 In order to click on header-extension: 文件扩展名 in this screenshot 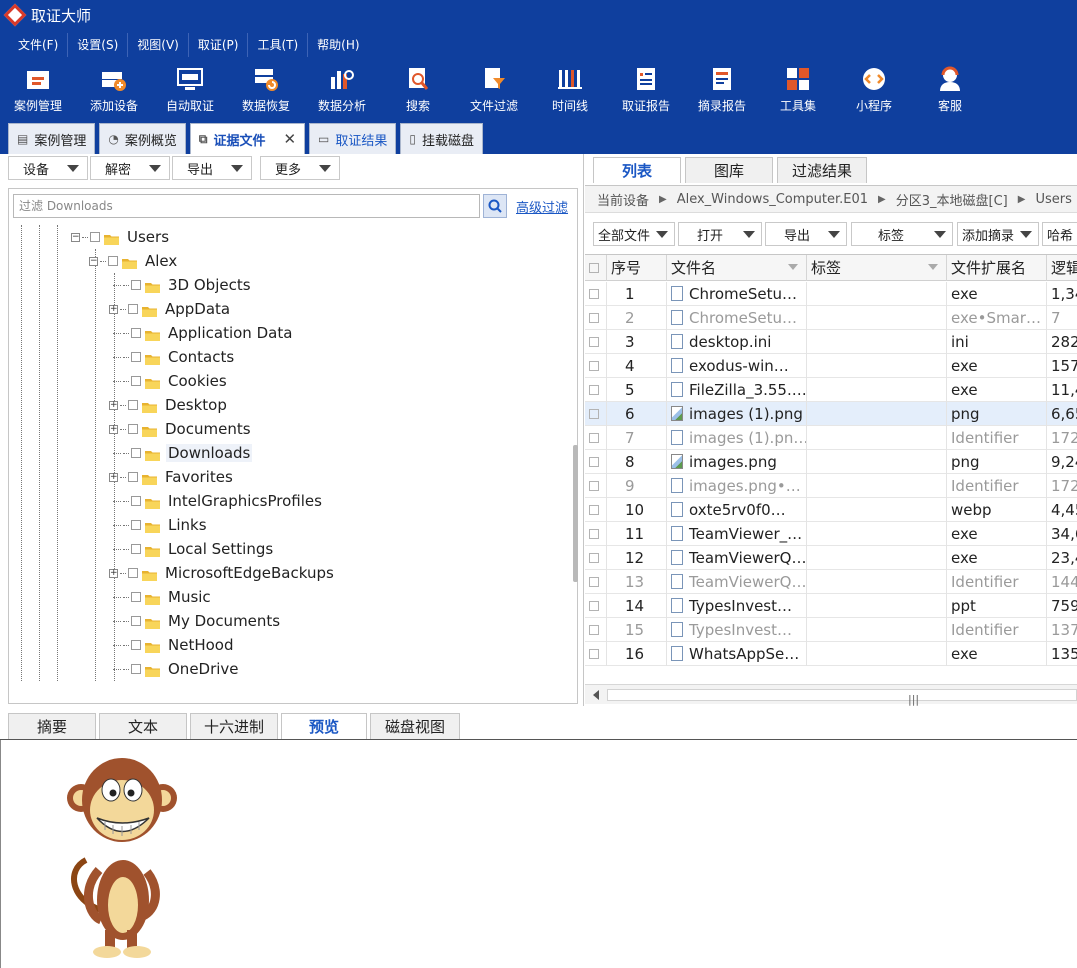, I will do `click(997, 268)`.